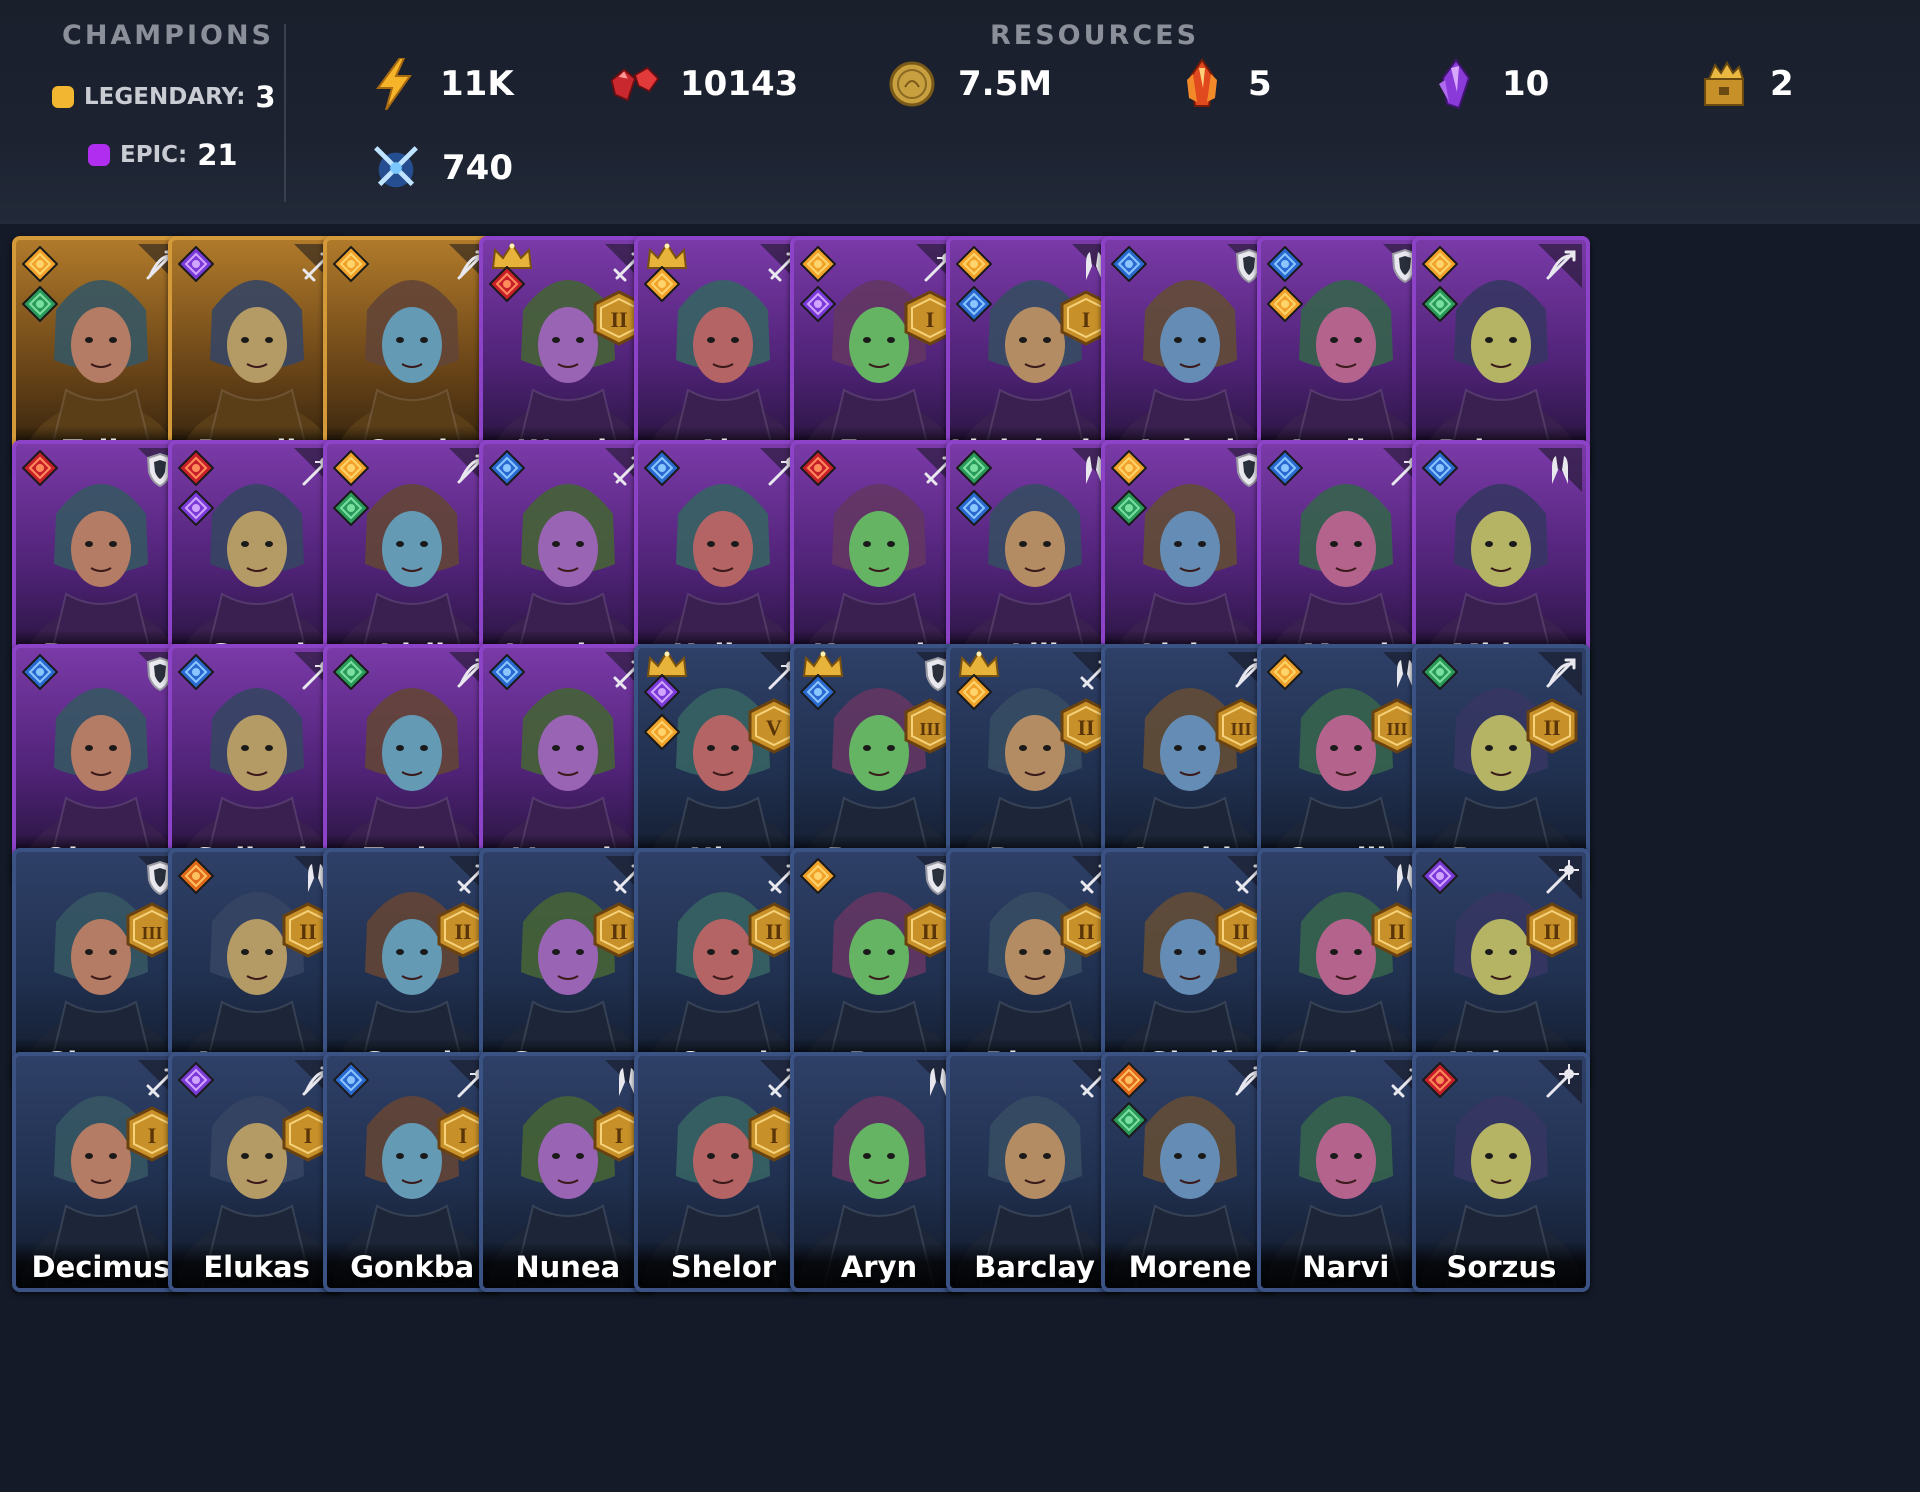  I want to click on champion-card-sorzus: Sorzus, so click(1501, 1172).